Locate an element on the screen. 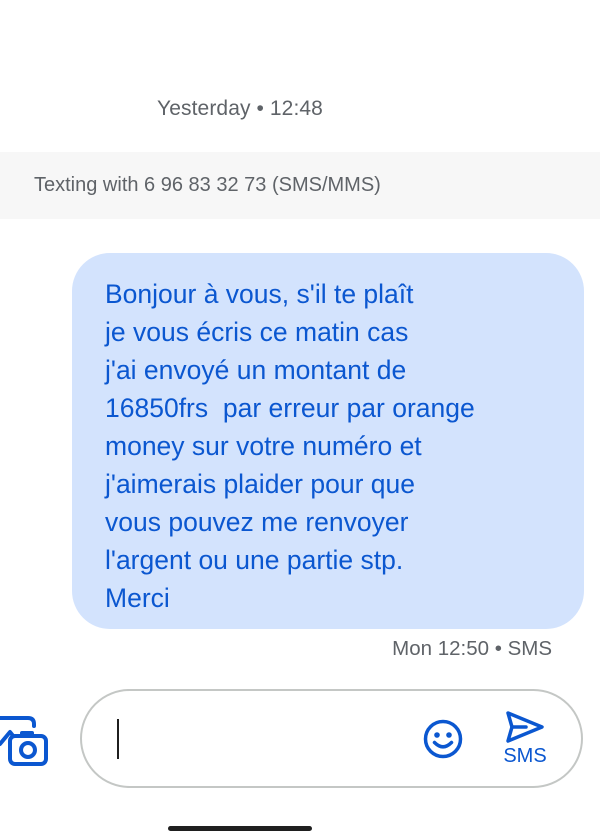 This screenshot has height=840, width=600. compose-box: SMS is located at coordinates (331, 738).